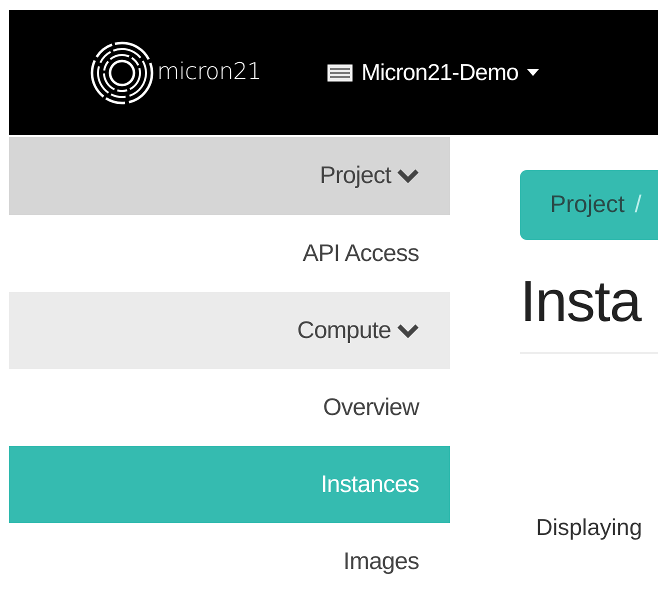 The height and width of the screenshot is (598, 658). I want to click on rings-icon, so click(122, 73).